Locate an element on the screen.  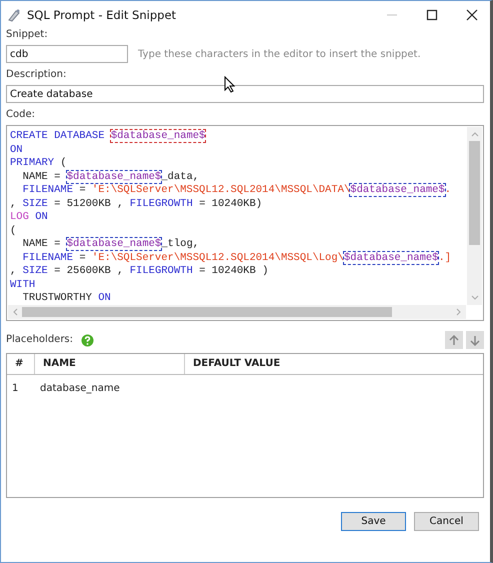
description-field: Create database is located at coordinates (245, 94).